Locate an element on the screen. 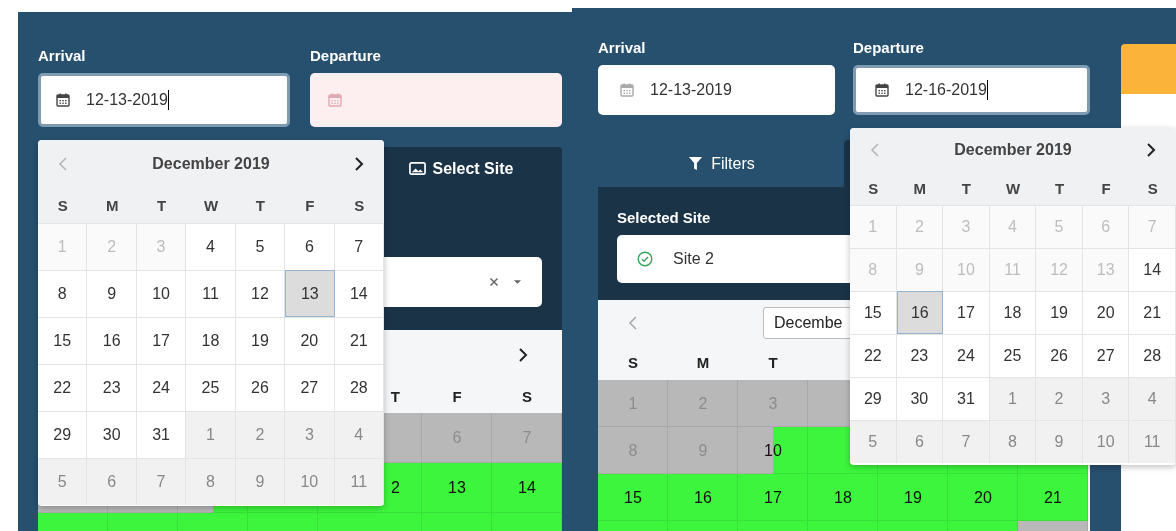 The width and height of the screenshot is (1176, 531). calendar-day: 12 is located at coordinates (260, 293).